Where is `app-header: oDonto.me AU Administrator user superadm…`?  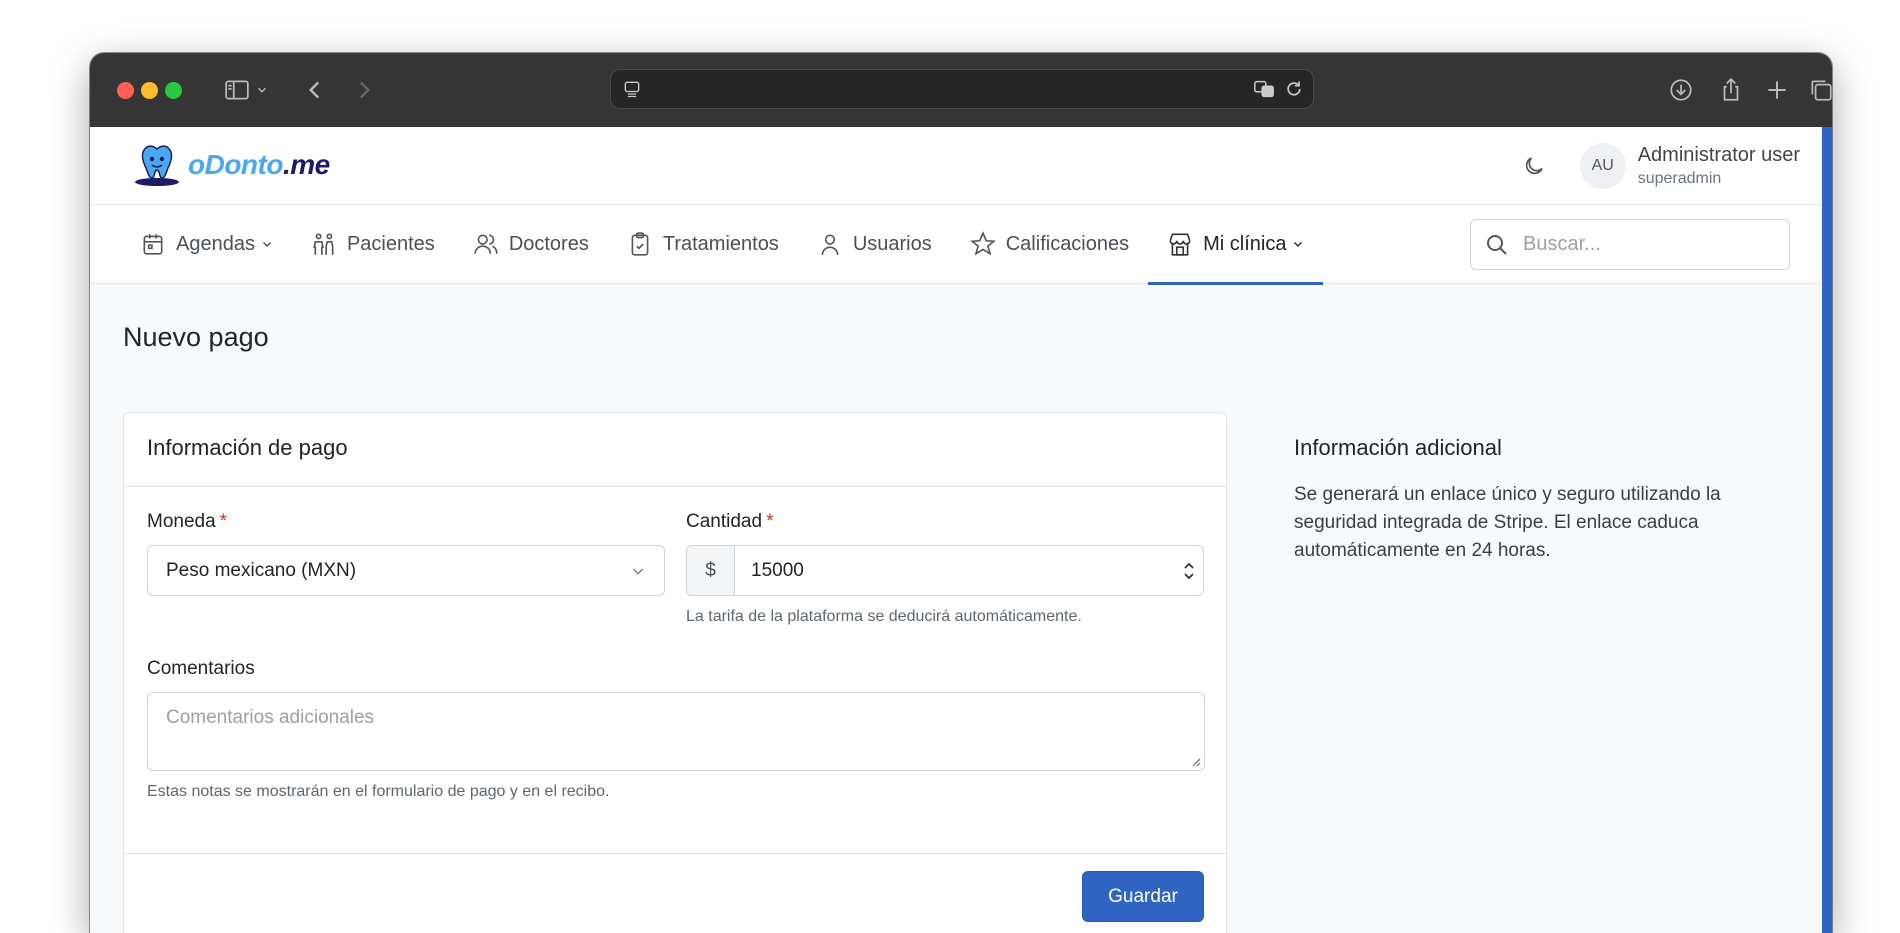
app-header: oDonto.me AU Administrator user superadm… is located at coordinates (956, 166).